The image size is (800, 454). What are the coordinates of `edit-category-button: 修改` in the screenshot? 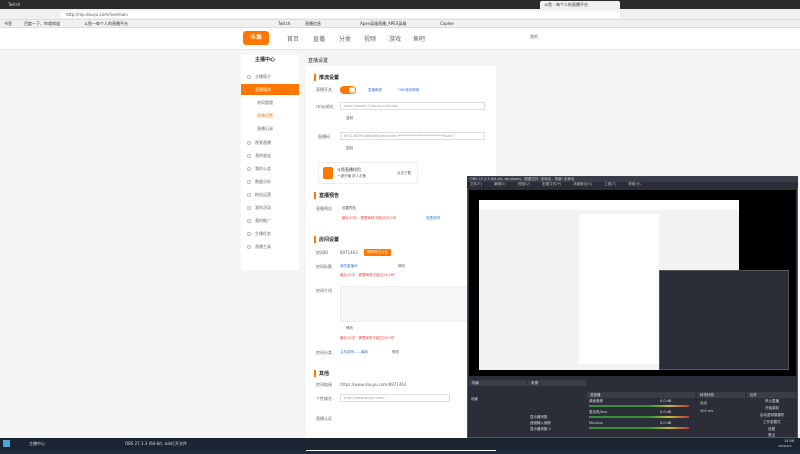 It's located at (395, 352).